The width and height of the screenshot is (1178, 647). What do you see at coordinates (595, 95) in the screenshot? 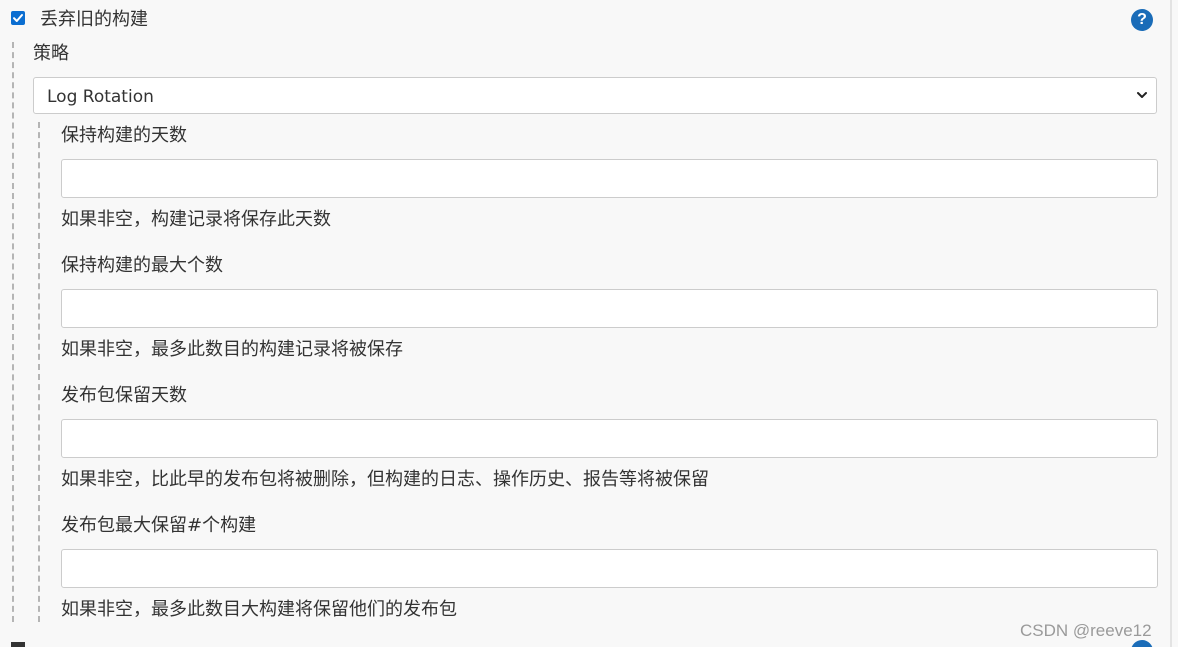
I see `strategy-select: Log Rotation` at bounding box center [595, 95].